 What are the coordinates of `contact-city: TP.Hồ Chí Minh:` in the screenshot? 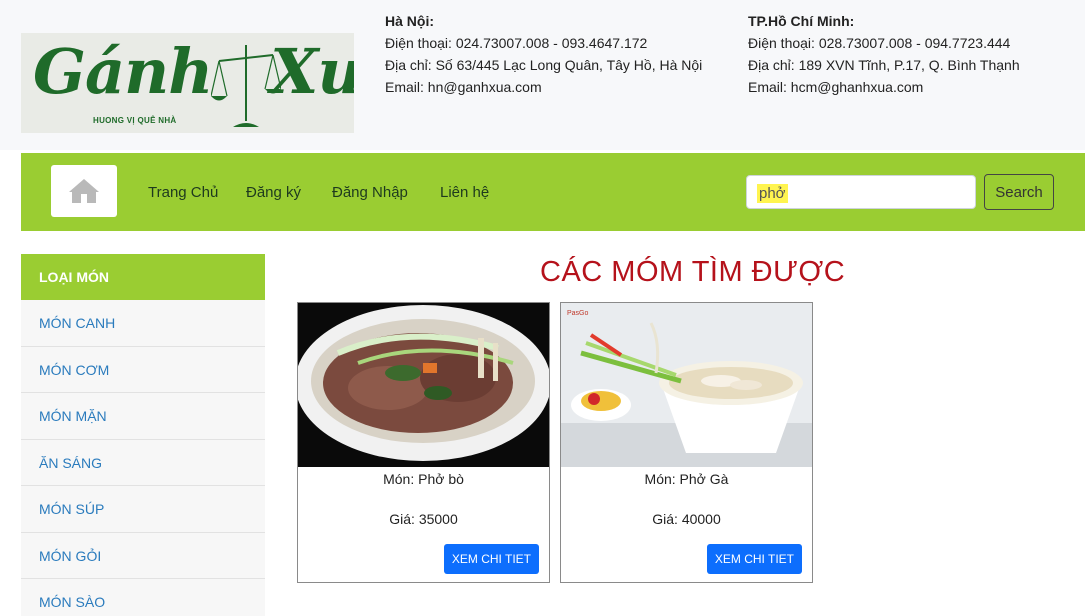 It's located at (801, 21).